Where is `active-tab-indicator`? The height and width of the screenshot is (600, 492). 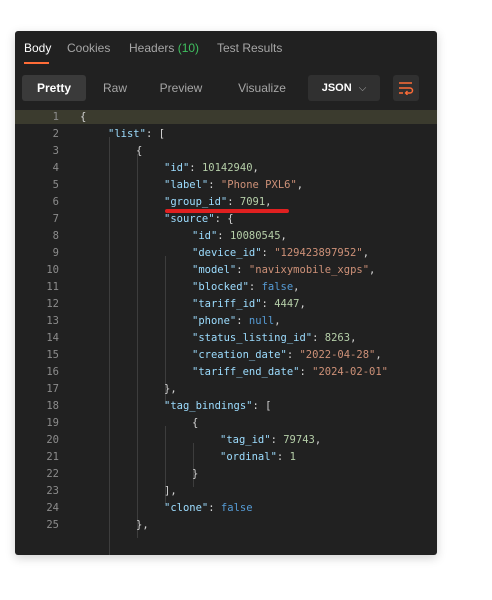
active-tab-indicator is located at coordinates (36, 63).